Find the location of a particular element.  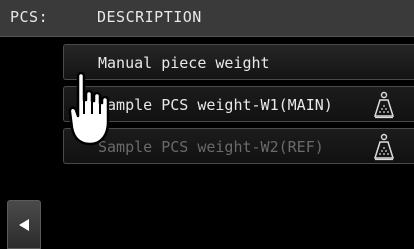

back-button is located at coordinates (24, 224).